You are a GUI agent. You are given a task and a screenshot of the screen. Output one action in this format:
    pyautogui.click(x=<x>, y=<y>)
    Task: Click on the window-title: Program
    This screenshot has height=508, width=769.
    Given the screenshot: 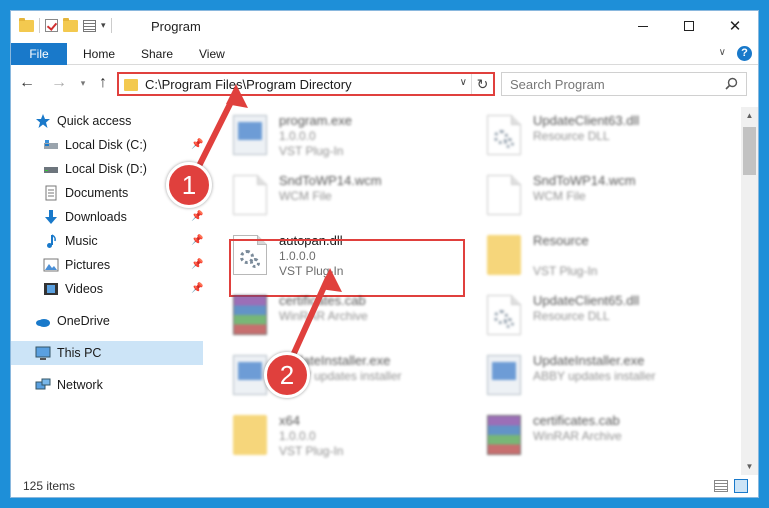 What is the action you would take?
    pyautogui.click(x=176, y=26)
    